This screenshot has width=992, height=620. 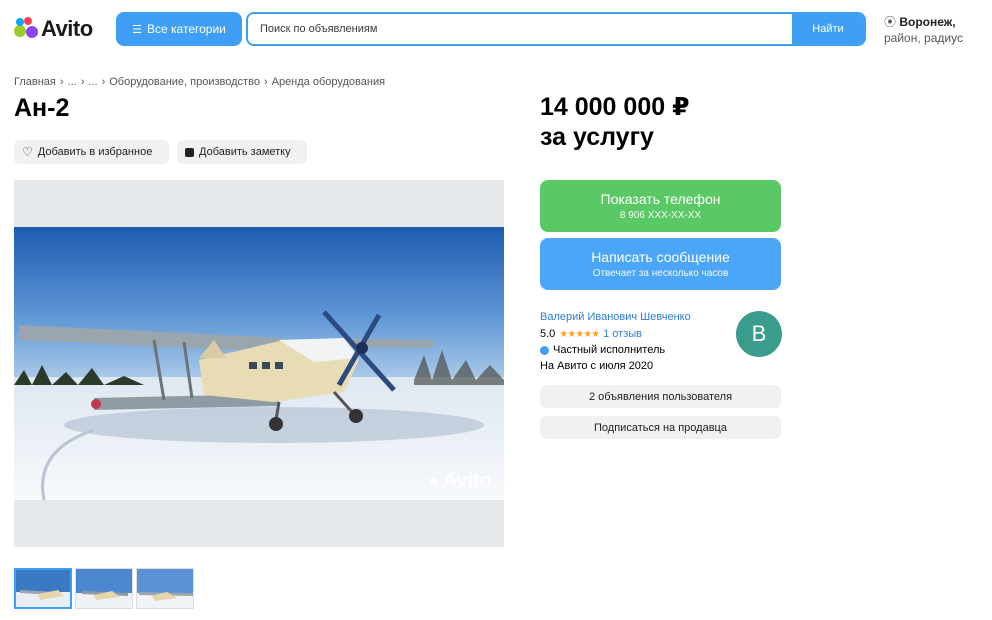 I want to click on add-note-button: Добавить заметку, so click(x=242, y=152).